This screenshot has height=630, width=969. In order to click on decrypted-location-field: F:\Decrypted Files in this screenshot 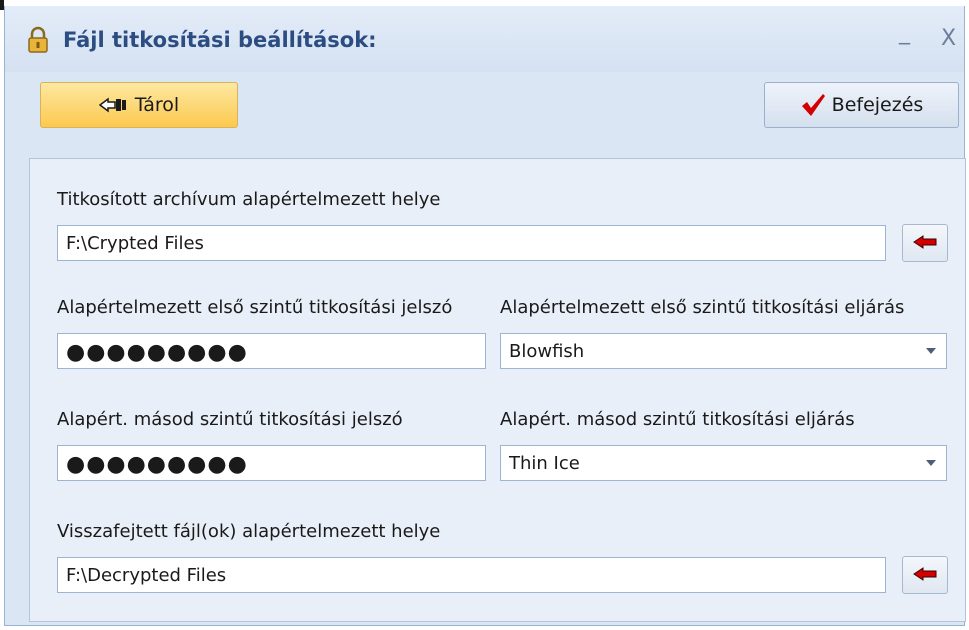, I will do `click(471, 575)`.